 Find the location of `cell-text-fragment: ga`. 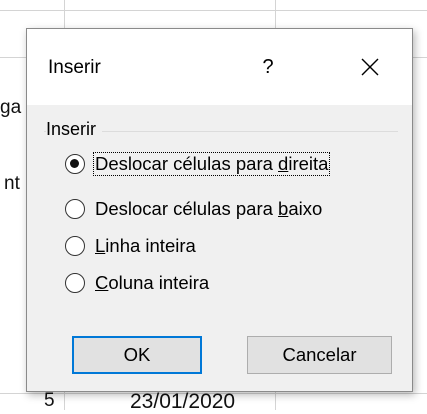

cell-text-fragment: ga is located at coordinates (11, 107).